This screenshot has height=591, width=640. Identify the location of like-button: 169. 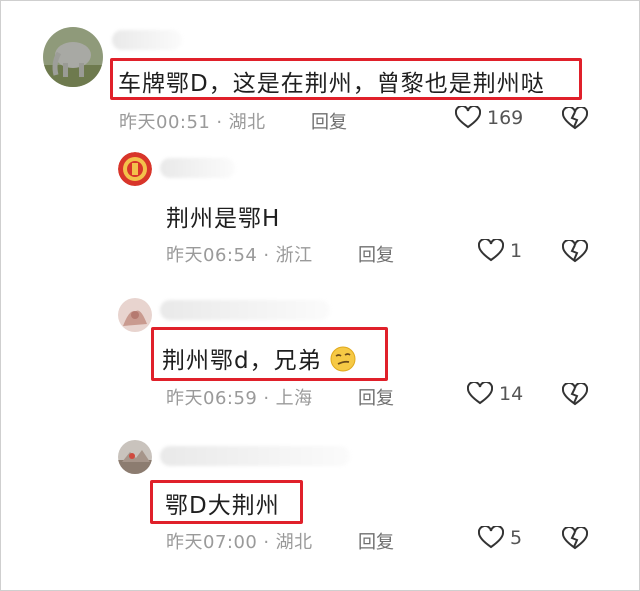
(489, 118).